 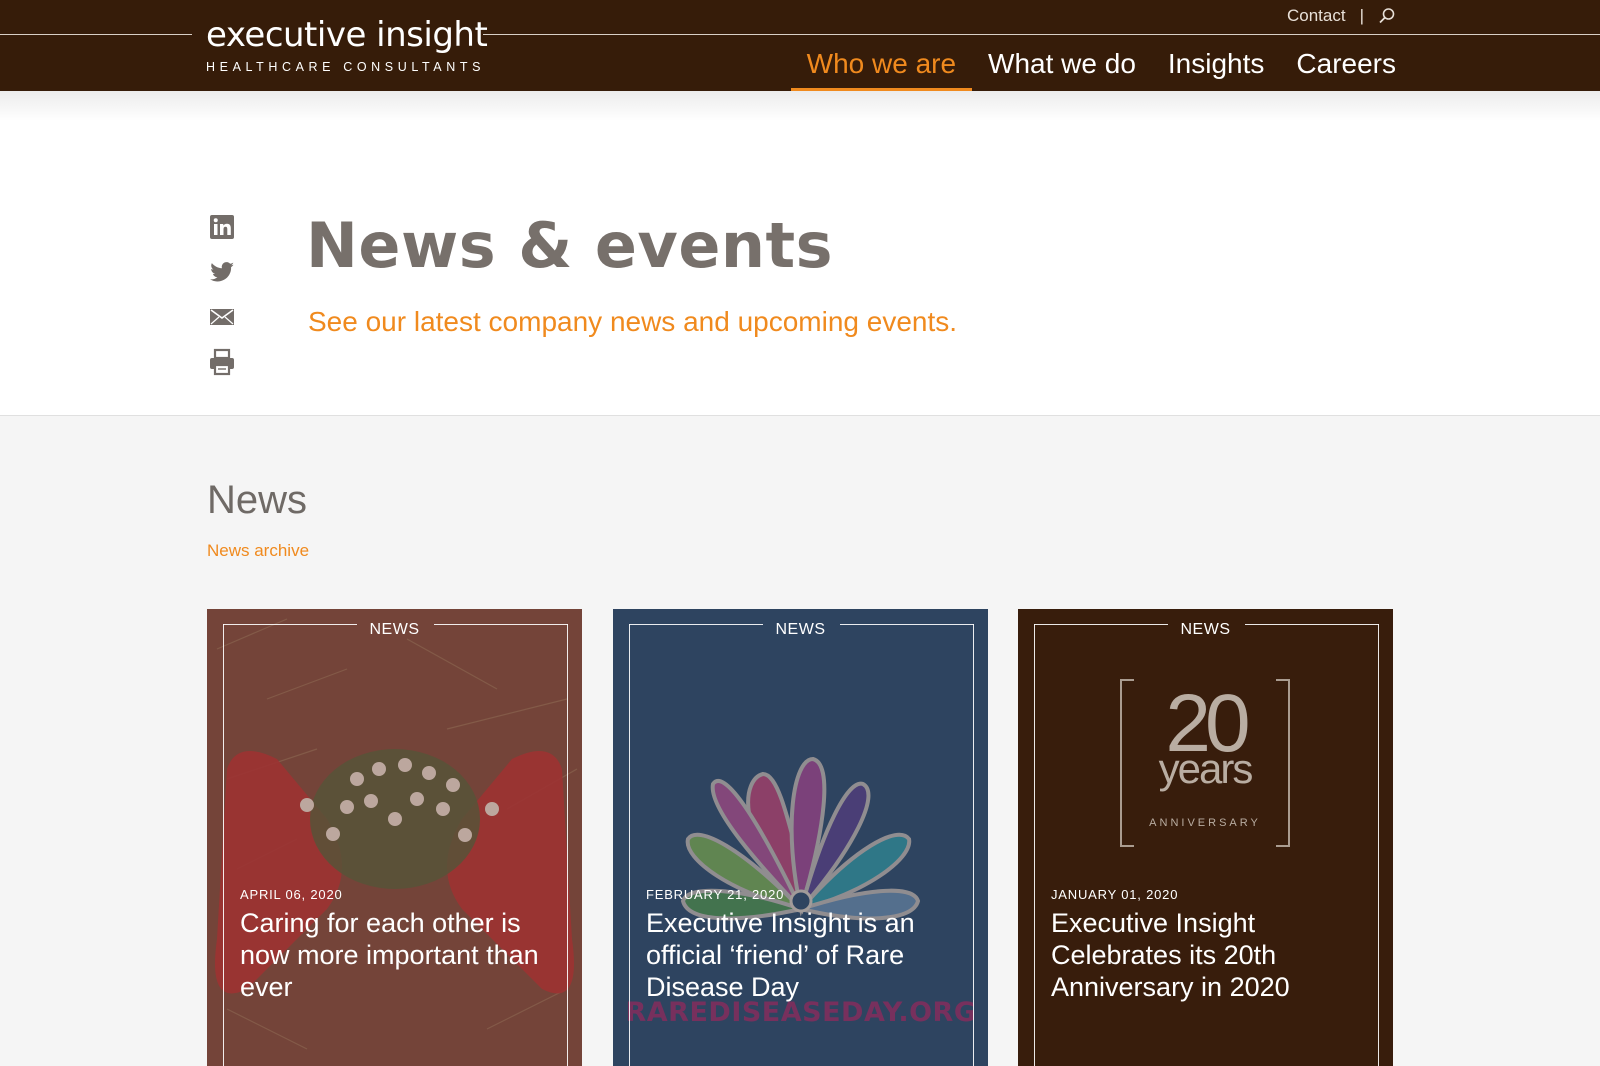 What do you see at coordinates (881, 63) in the screenshot?
I see `nav-who-we-are: Who we are` at bounding box center [881, 63].